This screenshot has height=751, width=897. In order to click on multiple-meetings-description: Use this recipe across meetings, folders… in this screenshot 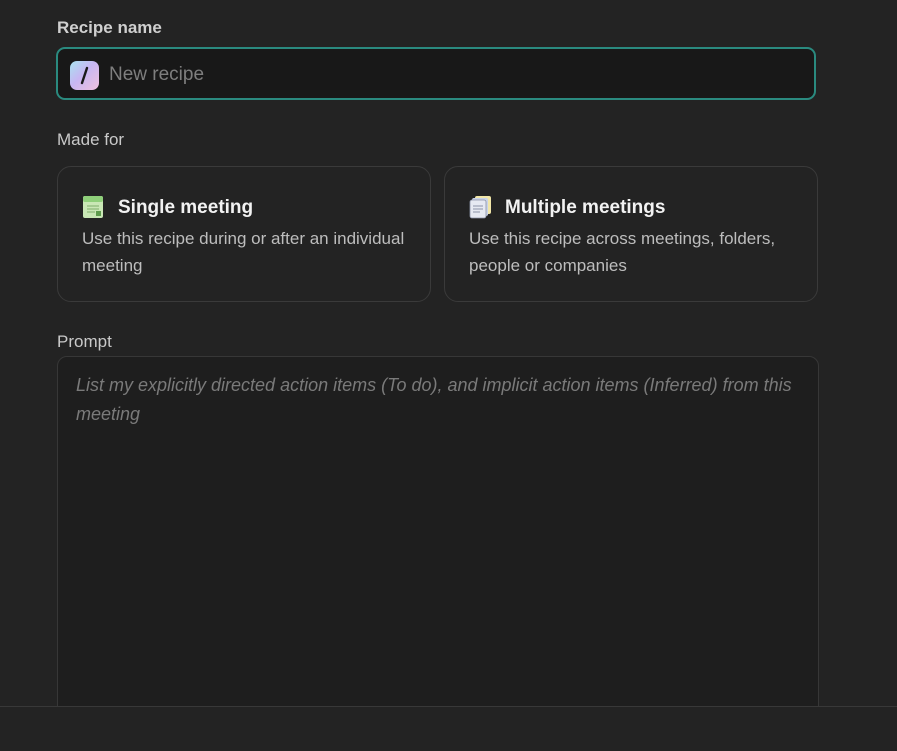, I will do `click(622, 252)`.